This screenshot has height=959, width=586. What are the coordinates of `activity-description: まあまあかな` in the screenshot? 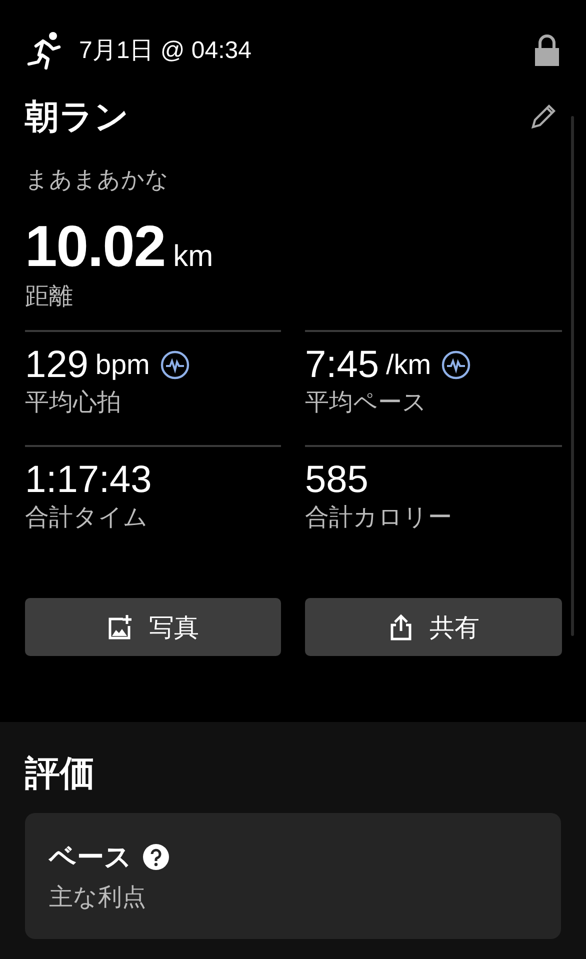 It's located at (97, 179).